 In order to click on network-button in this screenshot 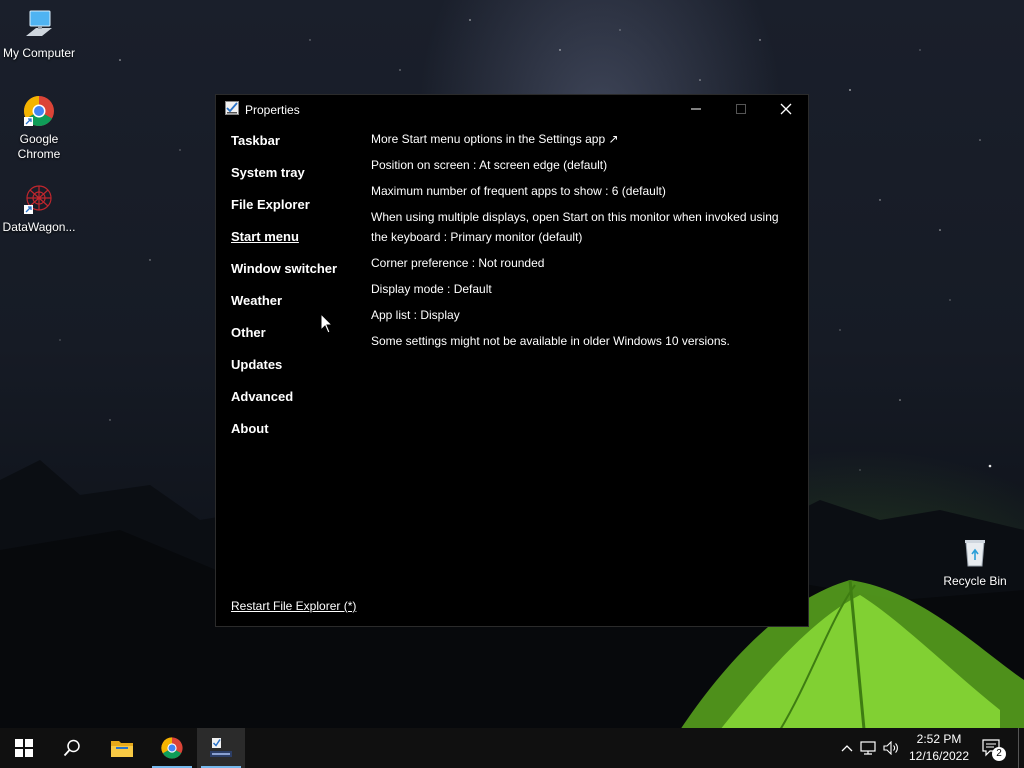, I will do `click(868, 748)`.